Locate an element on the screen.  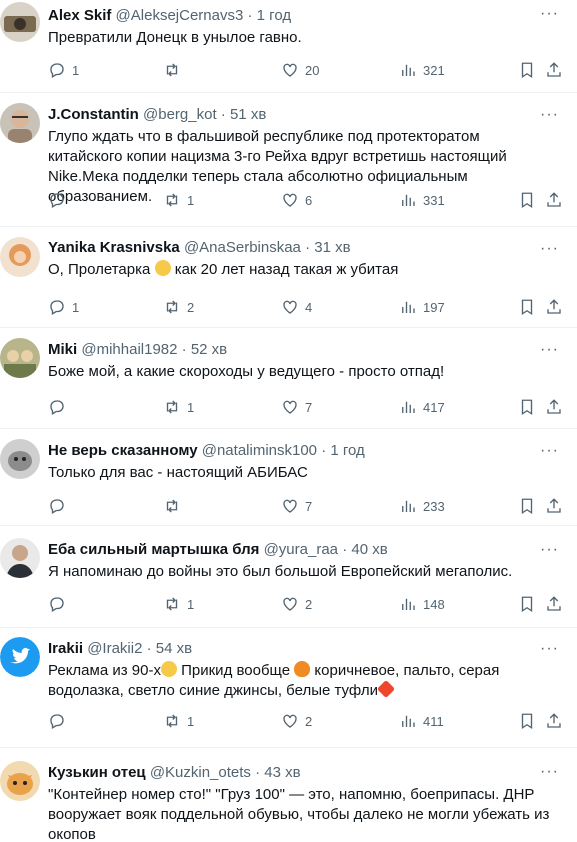
user-handle: @mihhail1982 is located at coordinates (129, 349).